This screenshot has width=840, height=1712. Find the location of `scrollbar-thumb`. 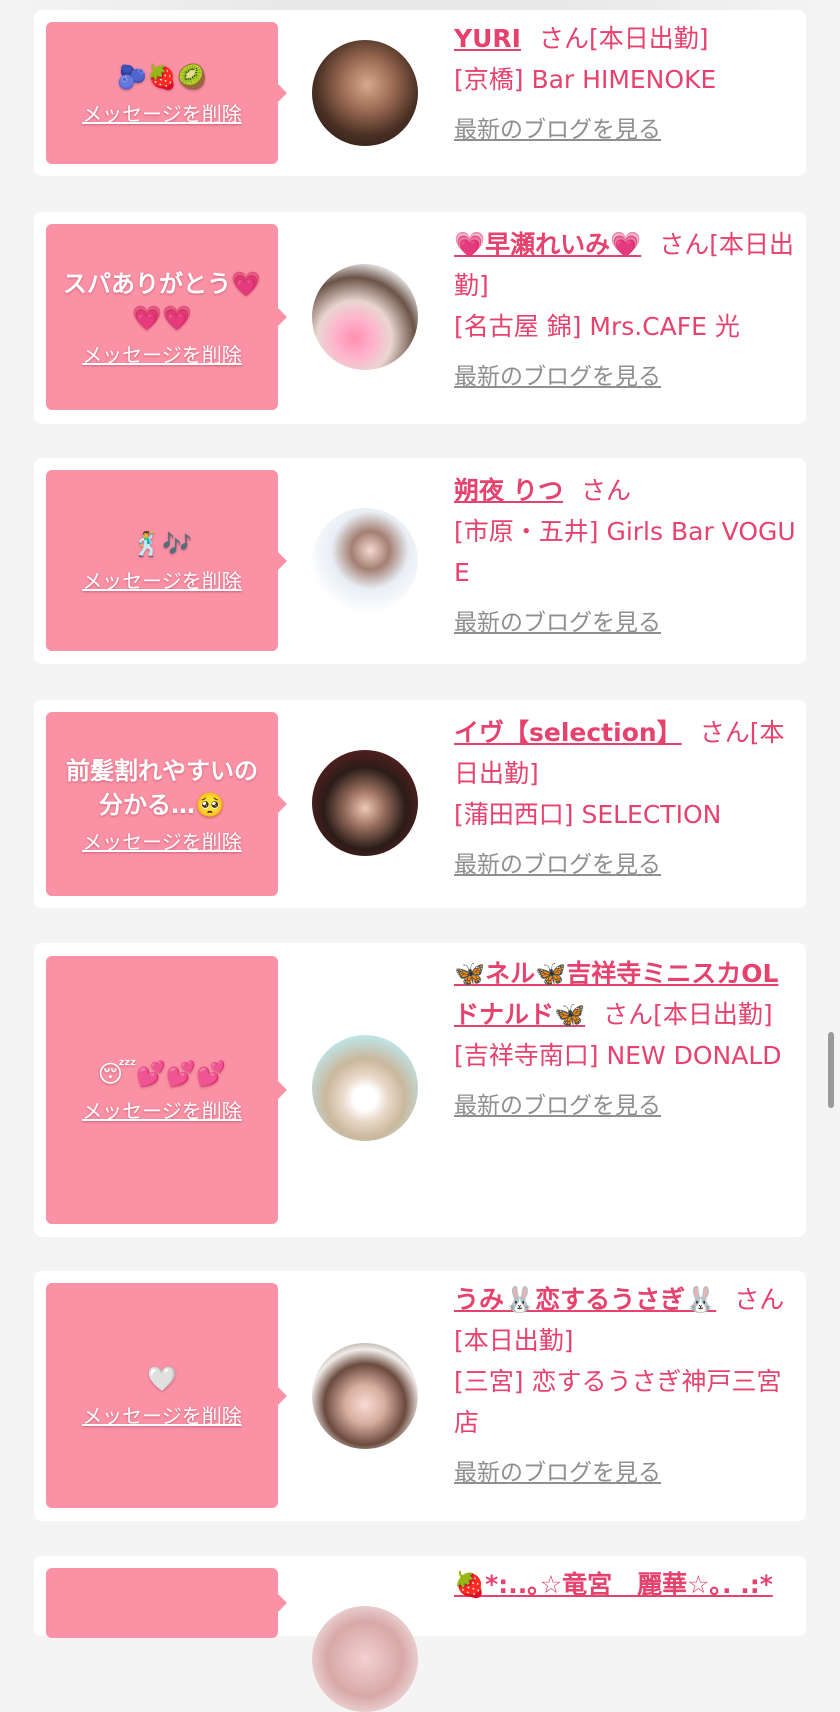

scrollbar-thumb is located at coordinates (831, 1070).